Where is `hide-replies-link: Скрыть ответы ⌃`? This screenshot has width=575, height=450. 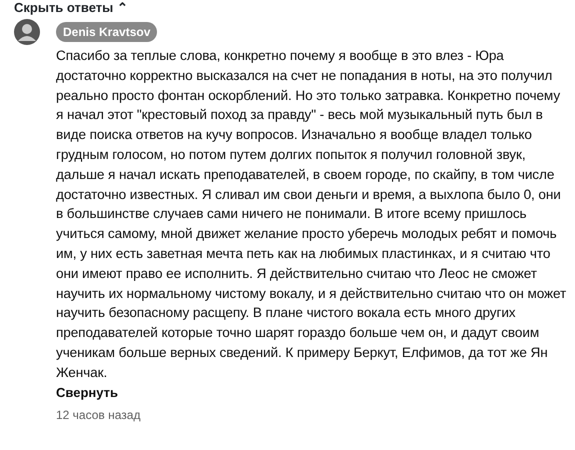
hide-replies-link: Скрыть ответы ⌃ is located at coordinates (71, 7).